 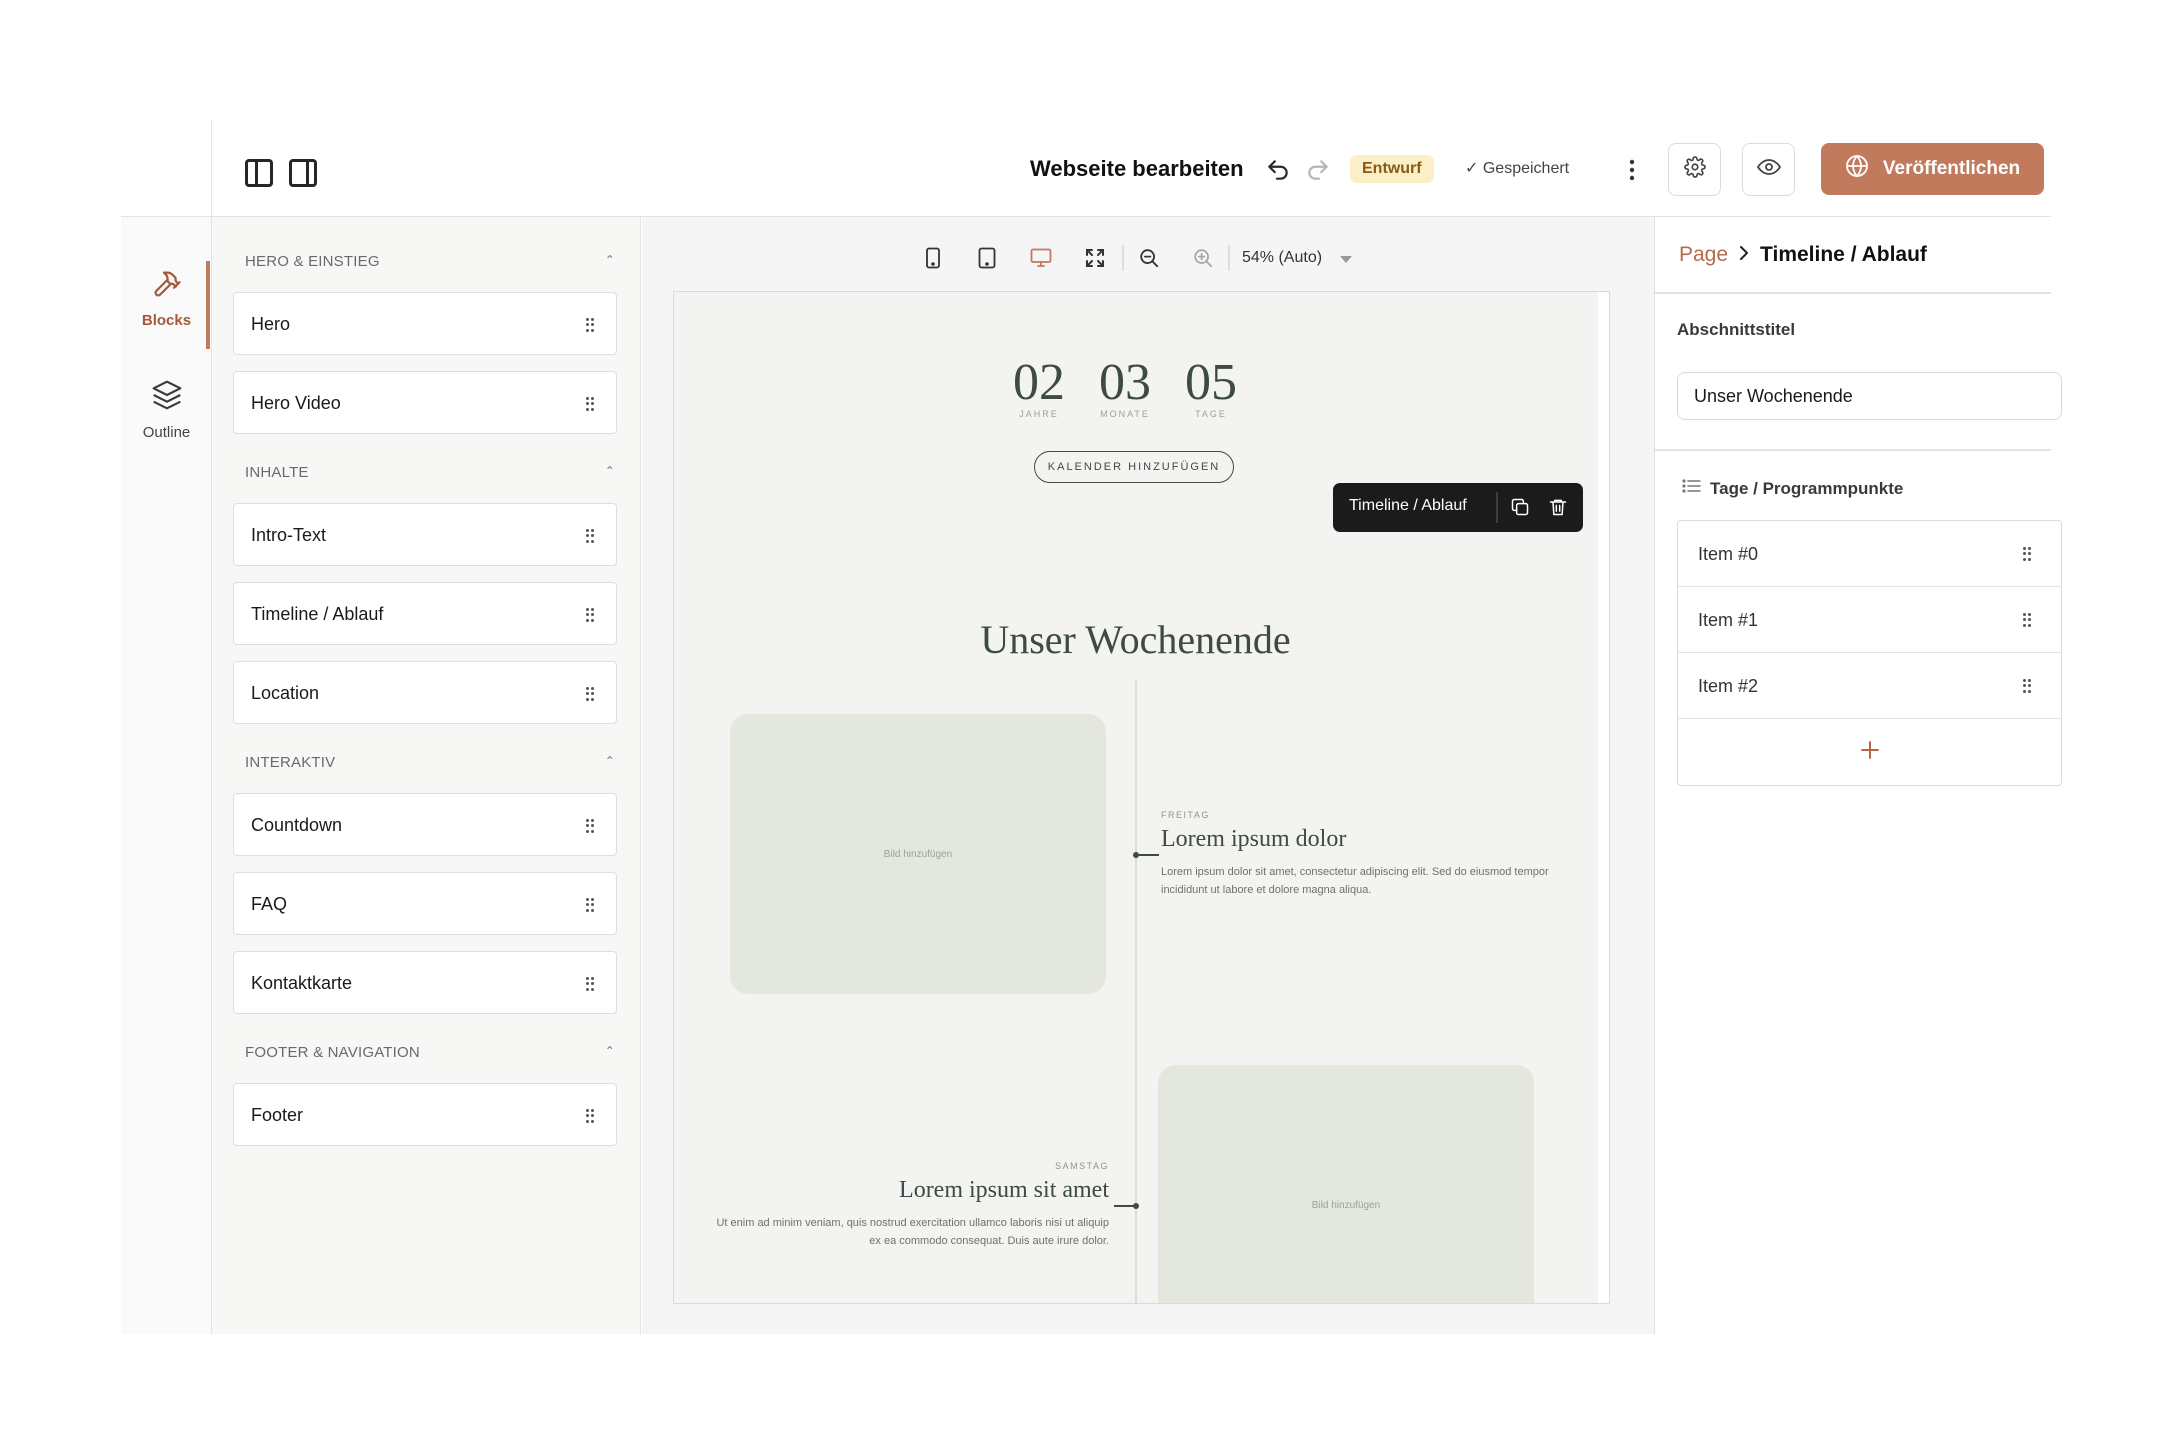 I want to click on block-item-hero: Hero, so click(x=425, y=323).